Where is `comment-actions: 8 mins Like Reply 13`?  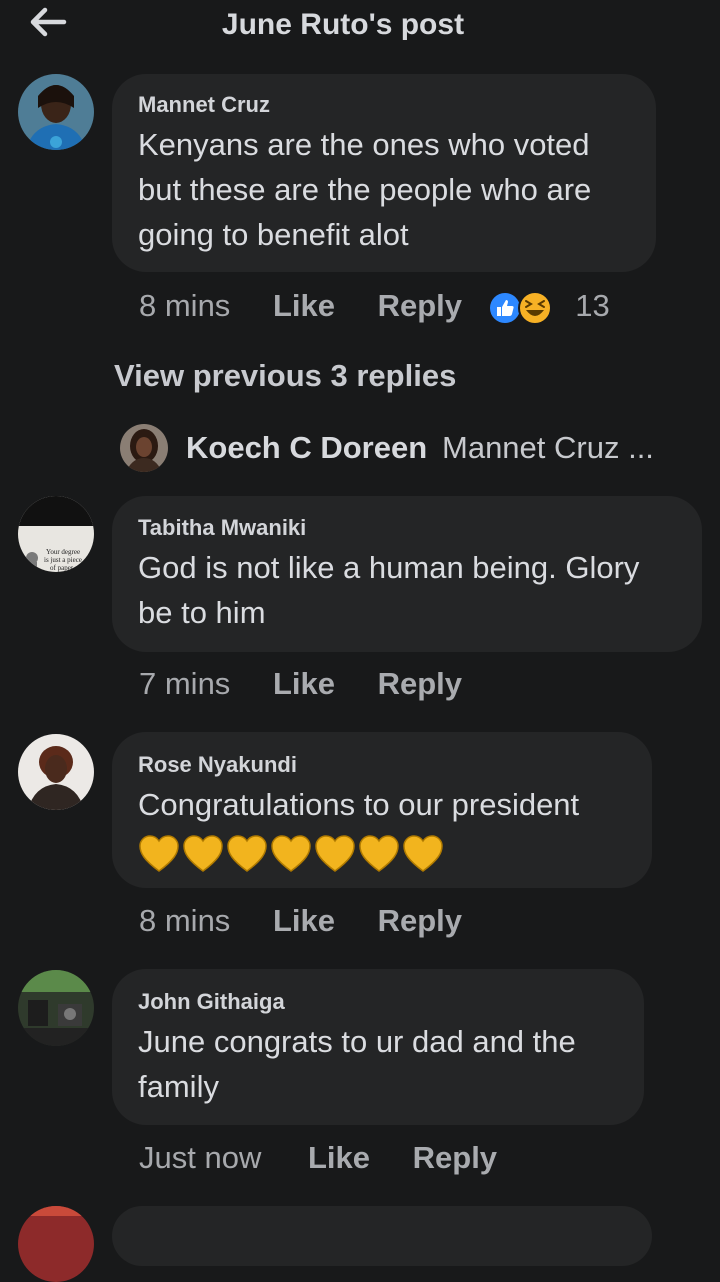 comment-actions: 8 mins Like Reply 13 is located at coordinates (374, 307).